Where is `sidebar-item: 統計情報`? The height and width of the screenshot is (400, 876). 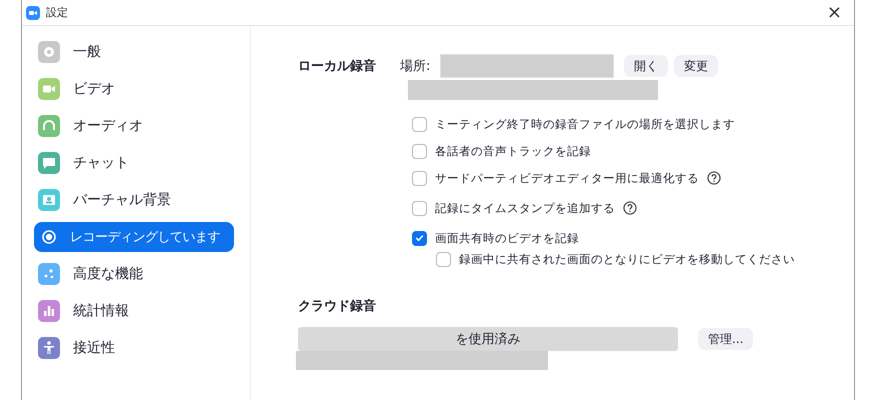
sidebar-item: 統計情報 is located at coordinates (130, 311).